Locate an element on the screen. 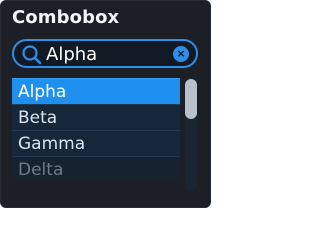 This screenshot has width=320, height=240. option-beta: Beta is located at coordinates (96, 117).